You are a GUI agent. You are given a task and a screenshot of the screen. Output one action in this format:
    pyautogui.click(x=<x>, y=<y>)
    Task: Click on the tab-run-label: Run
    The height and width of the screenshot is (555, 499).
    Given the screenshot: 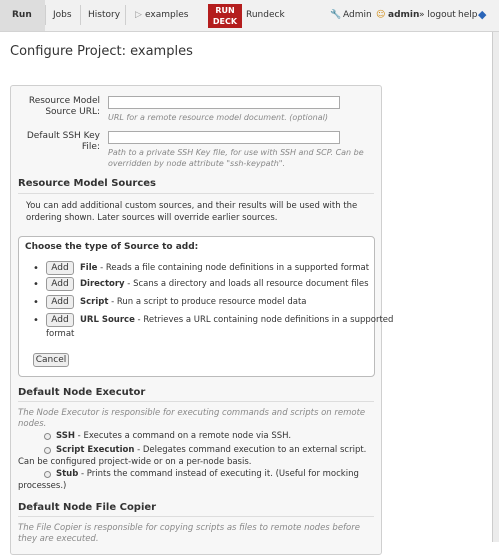 What is the action you would take?
    pyautogui.click(x=22, y=15)
    